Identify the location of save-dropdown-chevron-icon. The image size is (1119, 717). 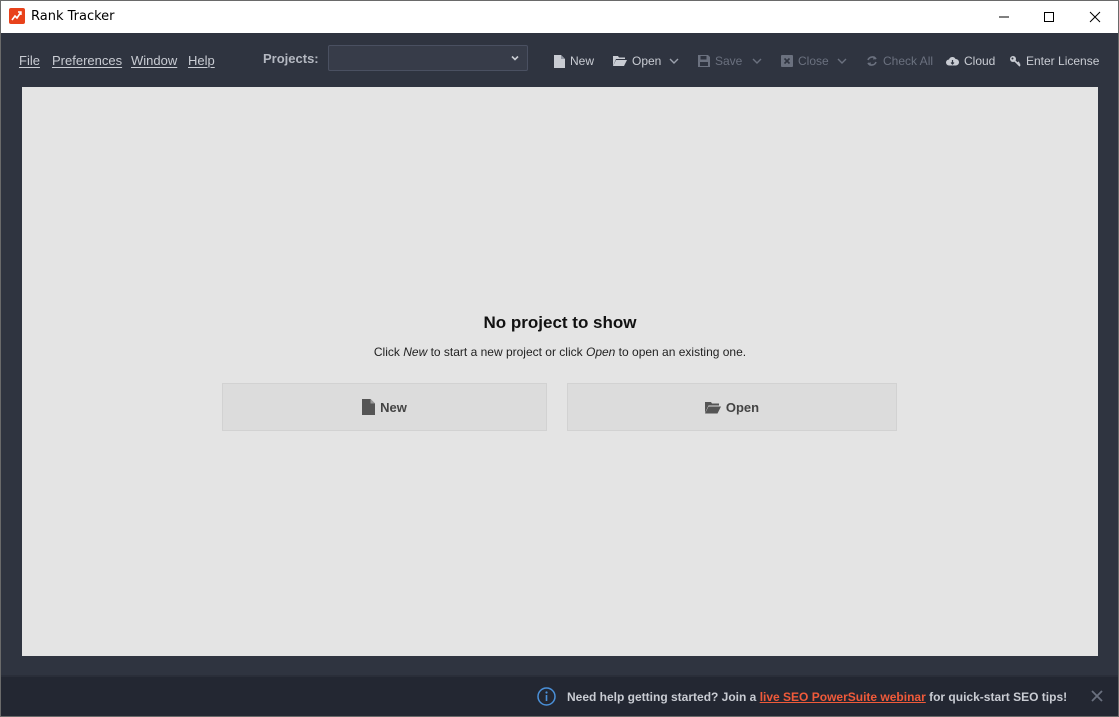
(757, 61).